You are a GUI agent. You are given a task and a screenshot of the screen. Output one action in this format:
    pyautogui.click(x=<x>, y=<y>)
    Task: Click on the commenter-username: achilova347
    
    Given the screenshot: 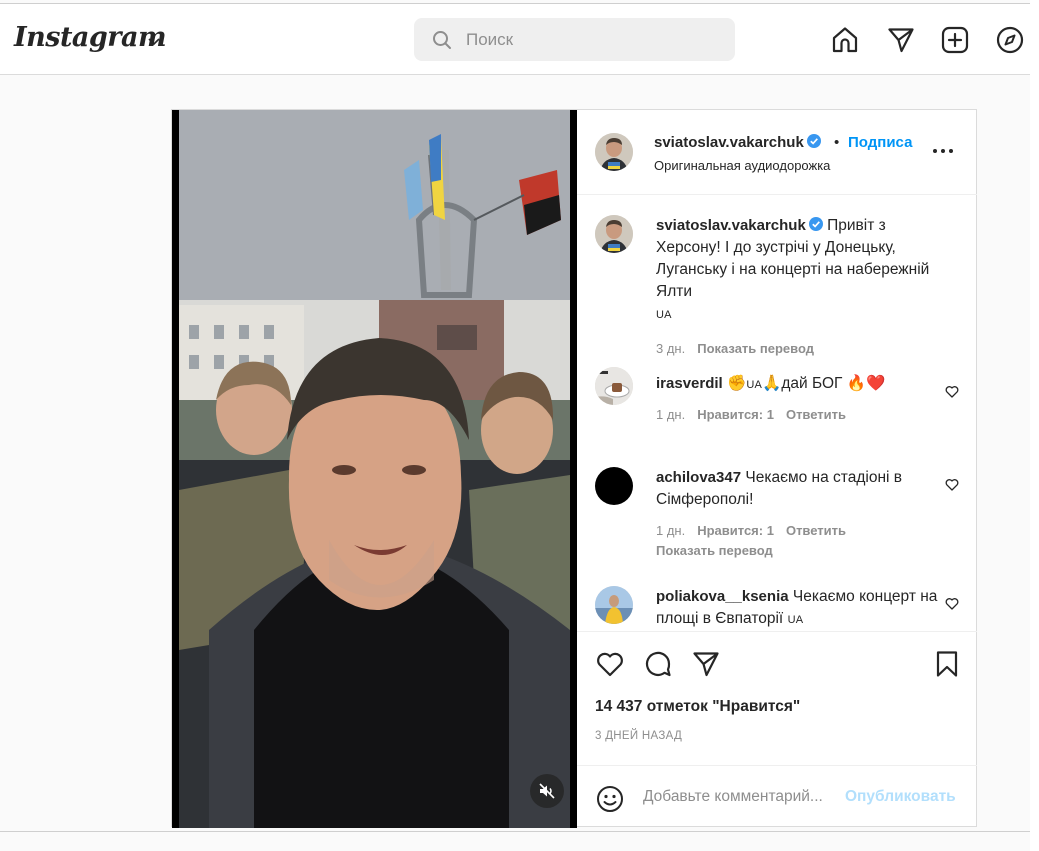 What is the action you would take?
    pyautogui.click(x=698, y=477)
    